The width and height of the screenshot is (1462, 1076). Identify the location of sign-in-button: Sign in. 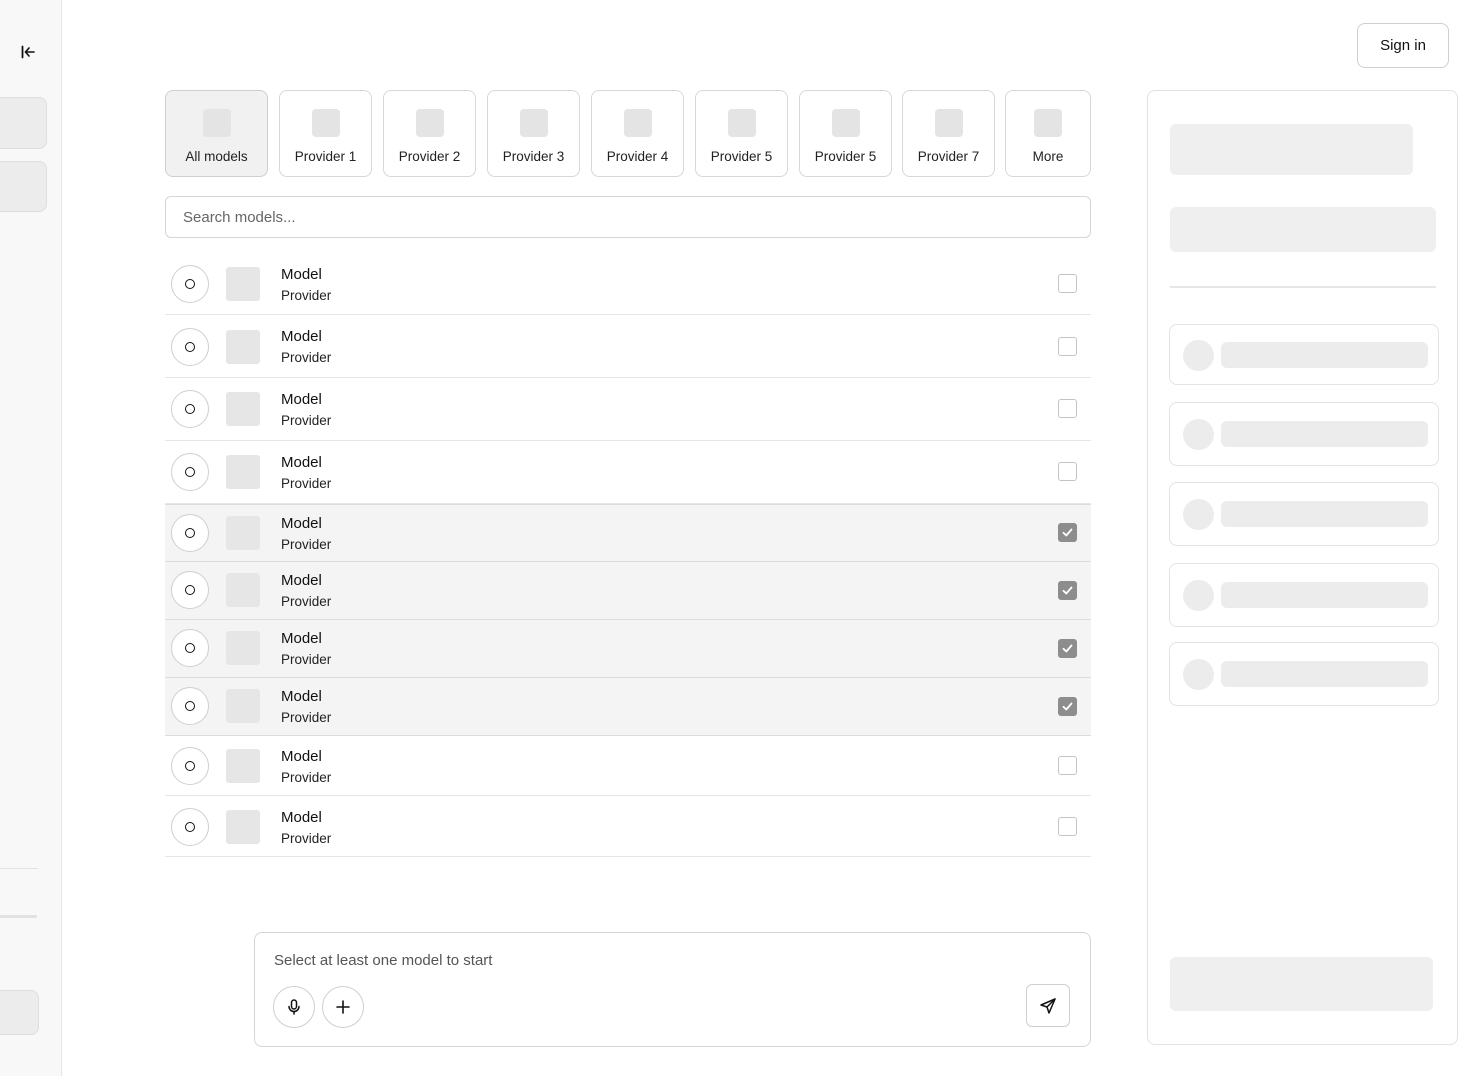
(1403, 45).